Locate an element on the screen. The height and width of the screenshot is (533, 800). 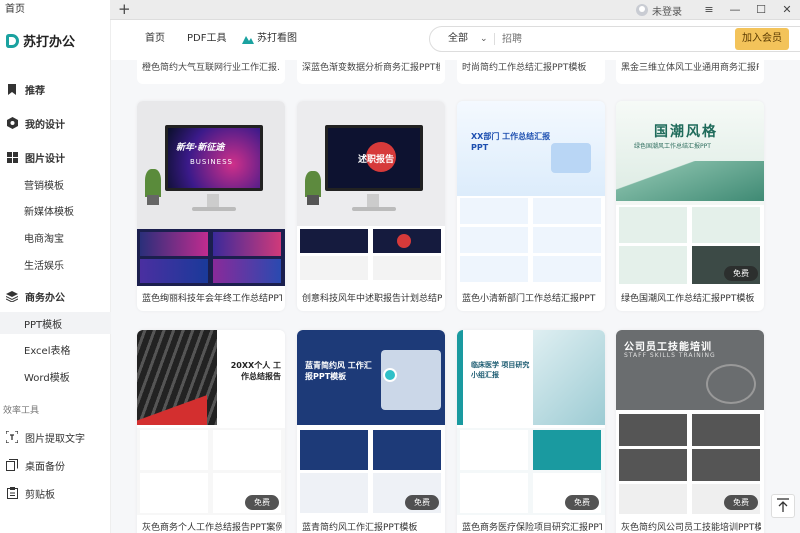
template-thumbnail: 公司员工技能培训 STAFF SKILLS TRAINING is located at coordinates (690, 422).